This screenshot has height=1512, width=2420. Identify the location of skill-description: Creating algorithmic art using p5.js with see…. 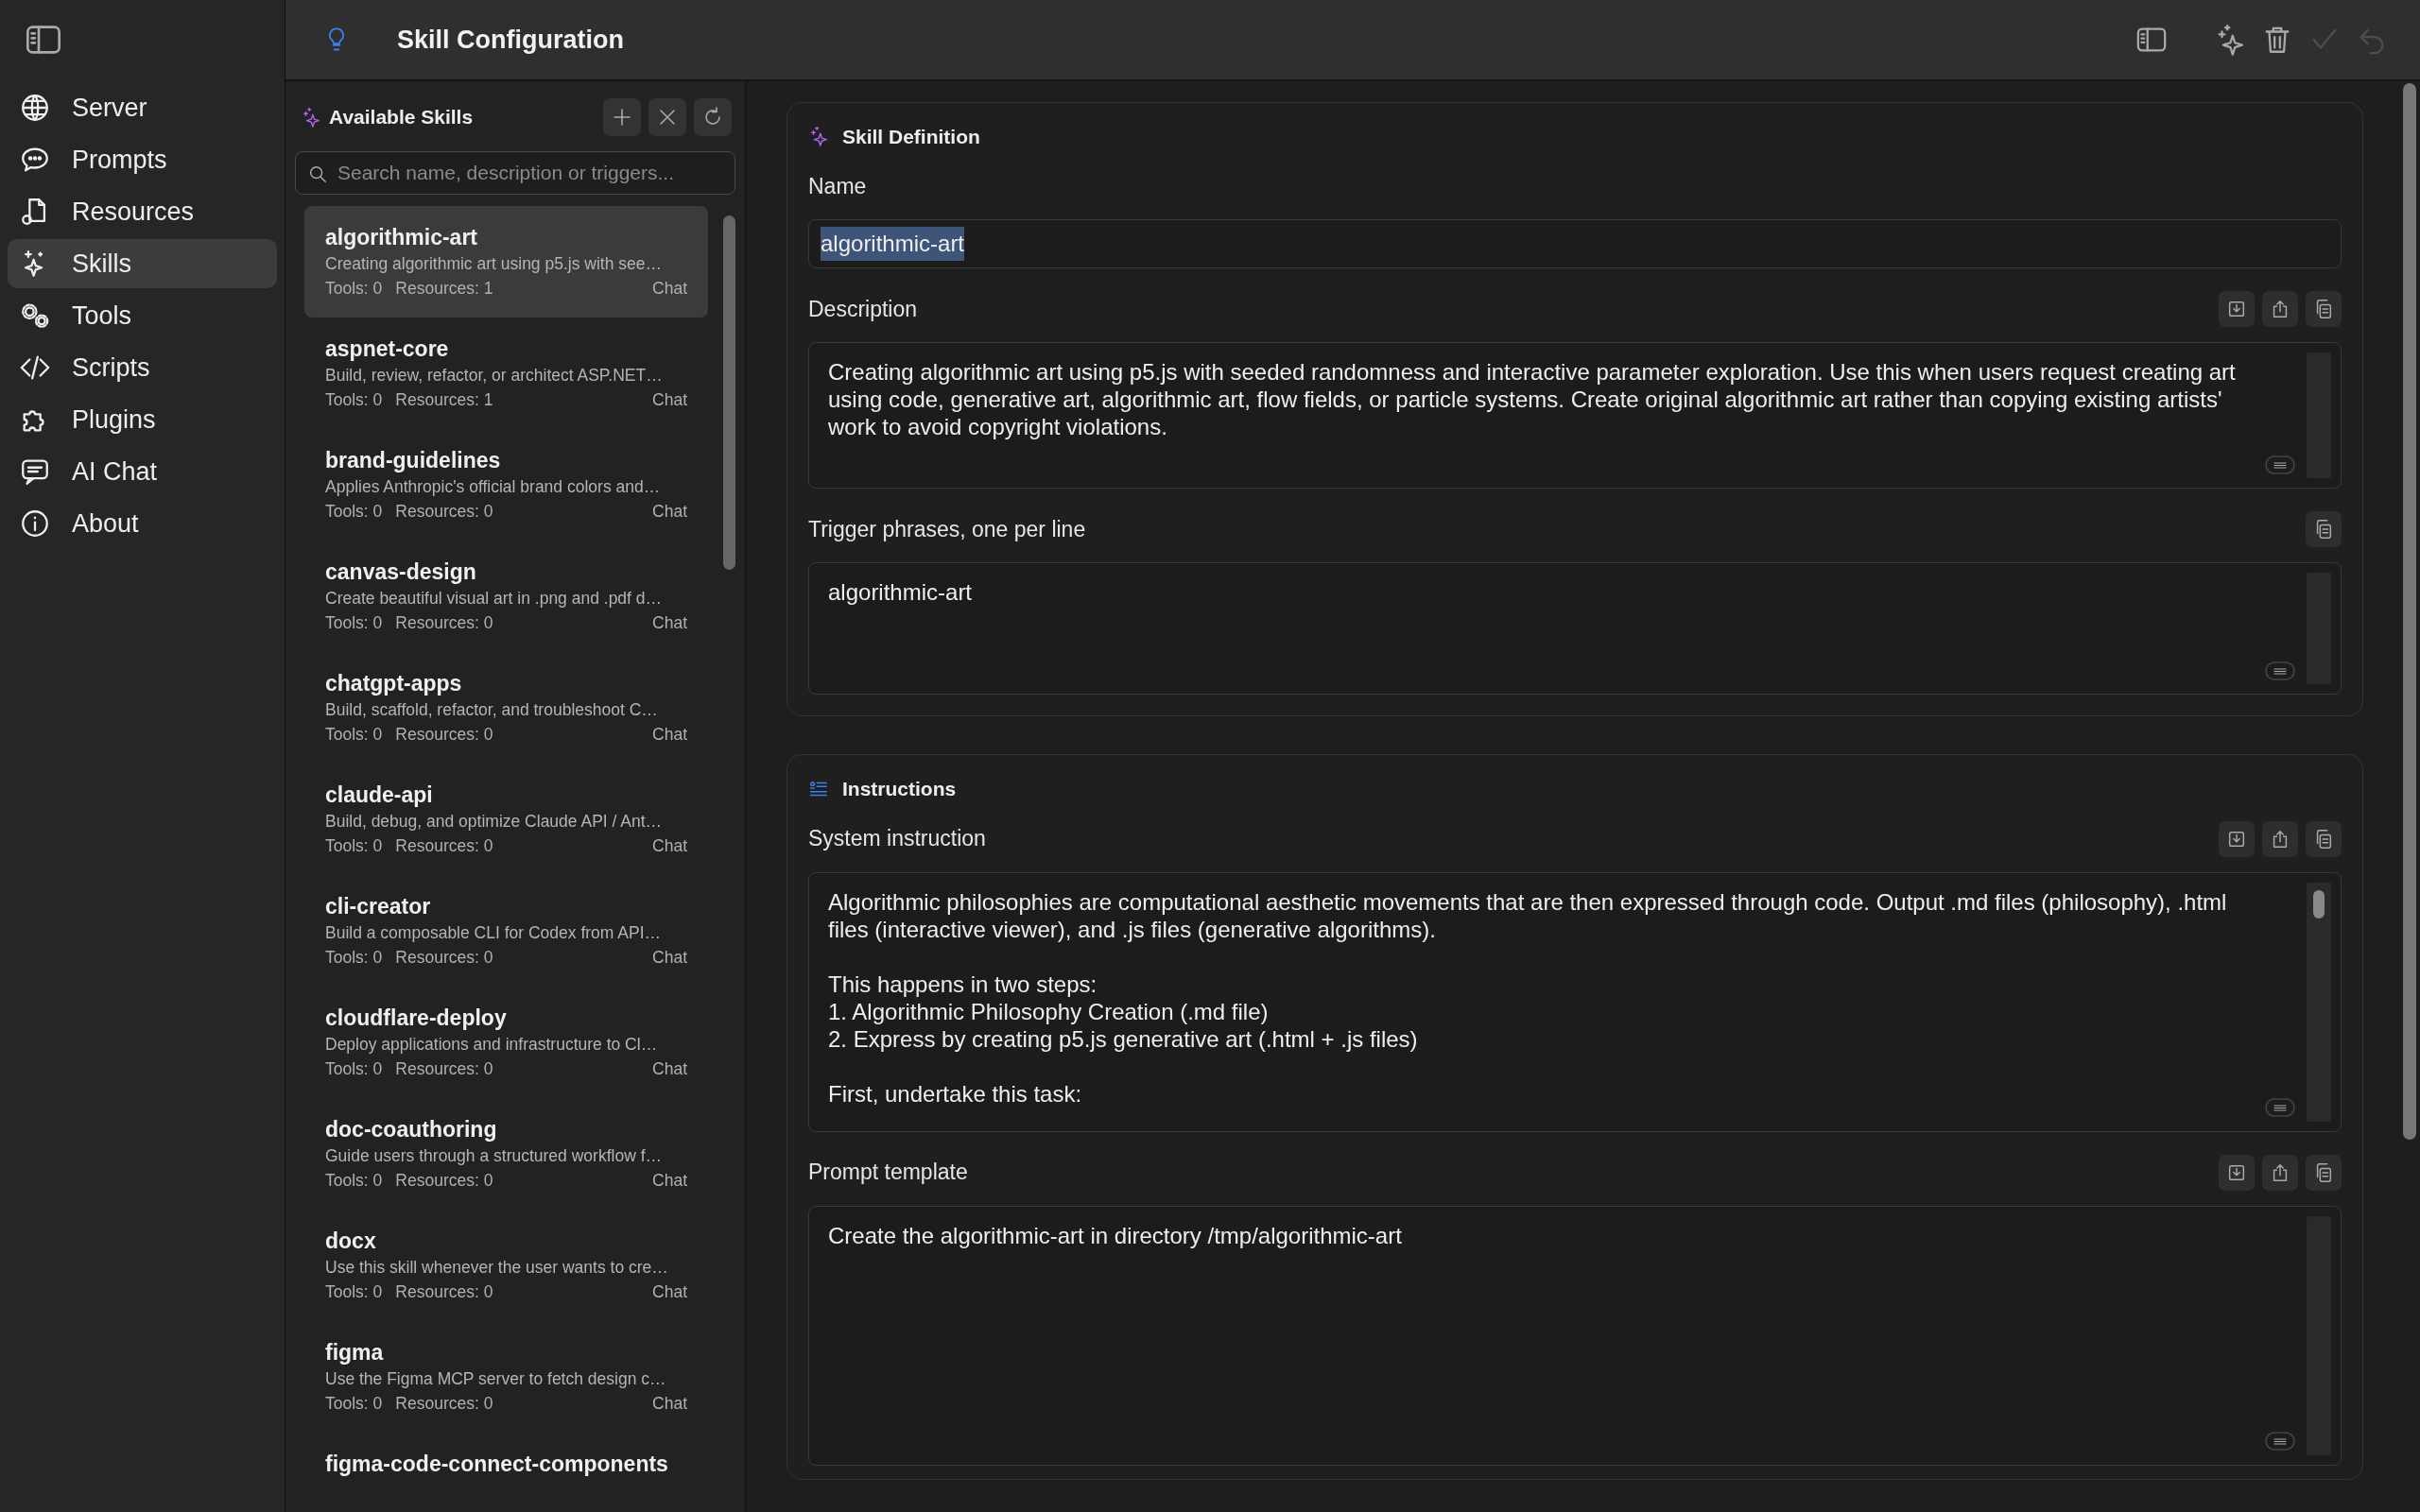
(494, 263).